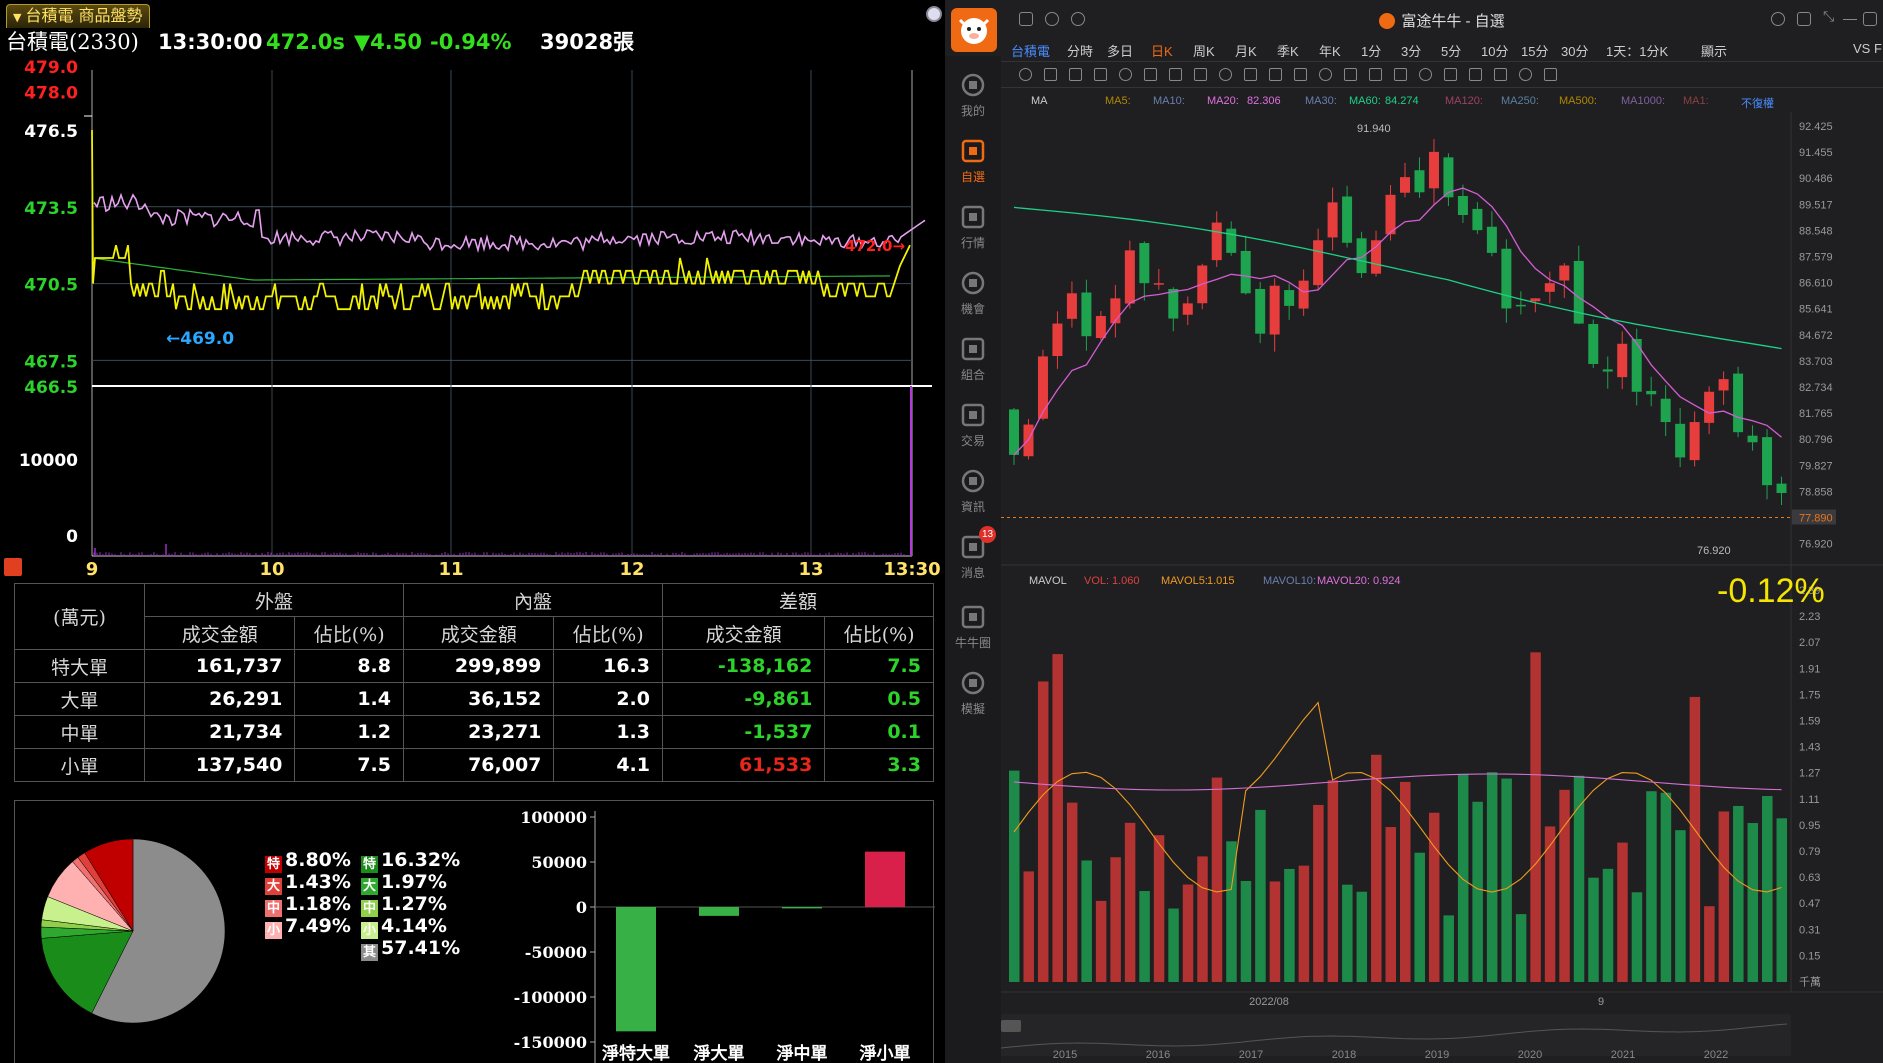 This screenshot has height=1063, width=1883. Describe the element at coordinates (1534, 50) in the screenshot. I see `period-tab: 15分` at that location.